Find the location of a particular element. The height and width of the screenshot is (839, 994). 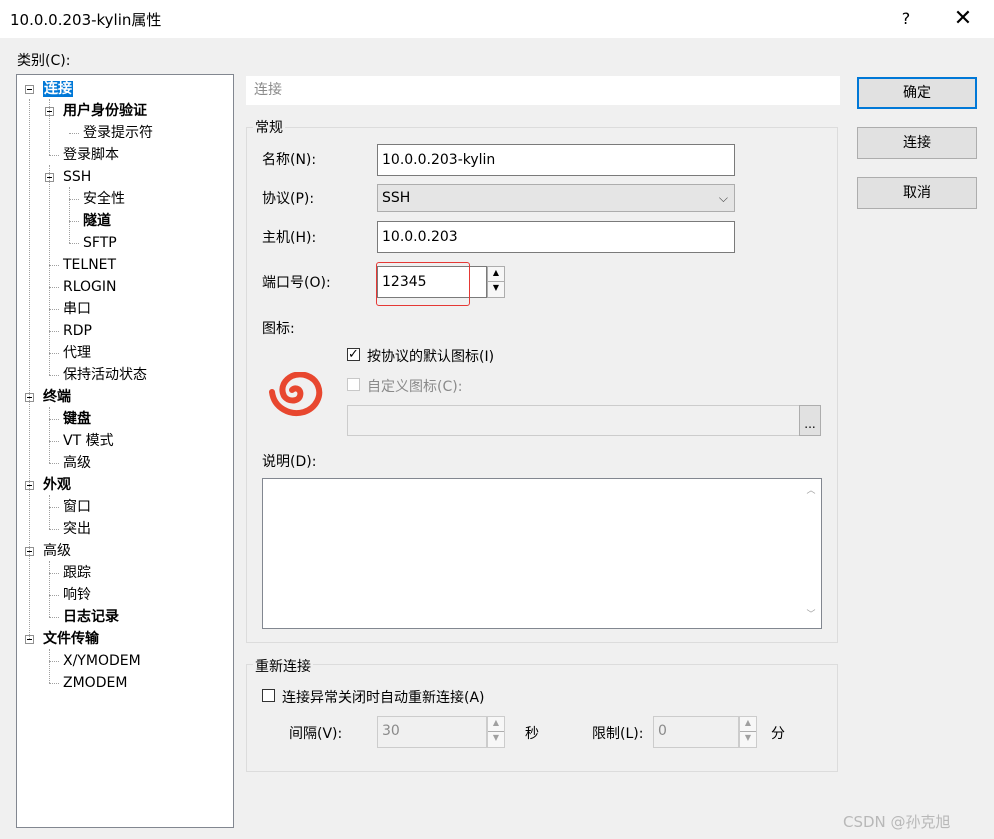

name-field: 10.0.0.203-kylin is located at coordinates (556, 160).